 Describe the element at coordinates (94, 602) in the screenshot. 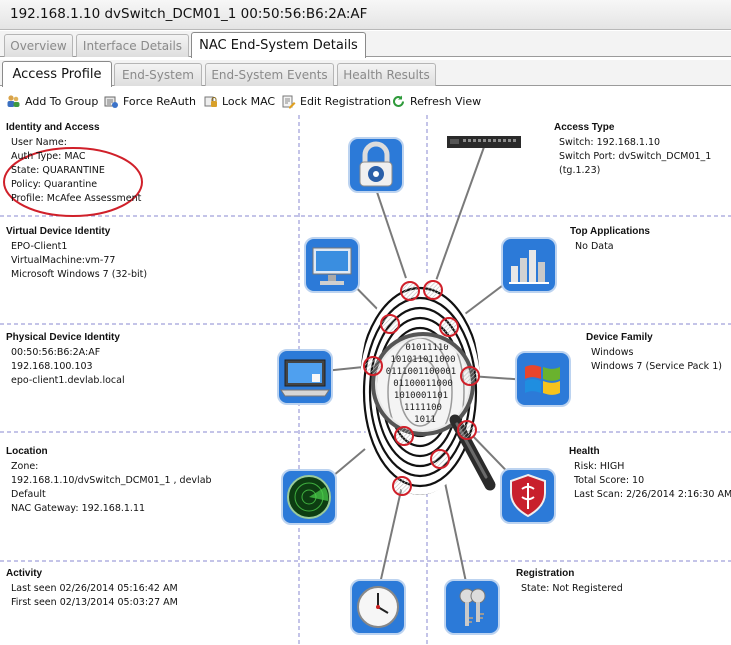

I see `activity-first-seen: First seen 02/13/2014 05:03:27 AM` at that location.